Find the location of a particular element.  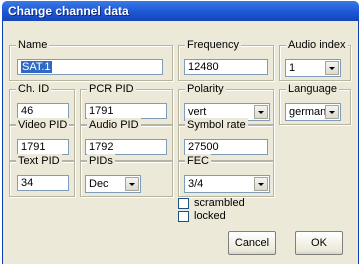

frequency-value: 12480 is located at coordinates (203, 67).